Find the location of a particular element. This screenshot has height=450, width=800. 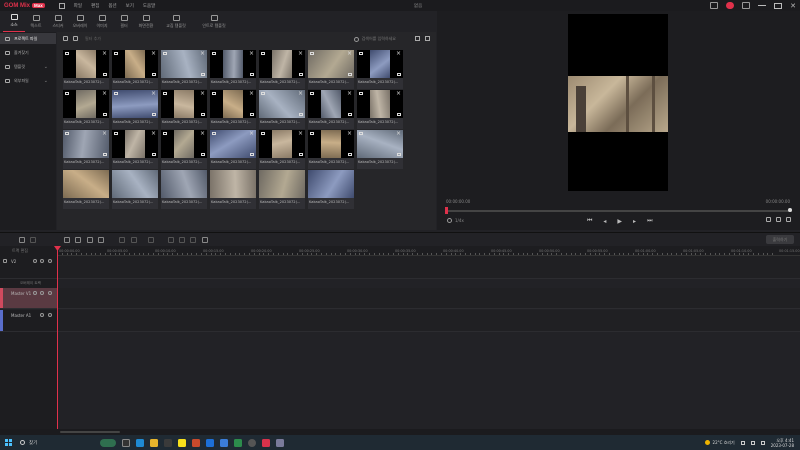

rotate-icon is located at coordinates (134, 240).